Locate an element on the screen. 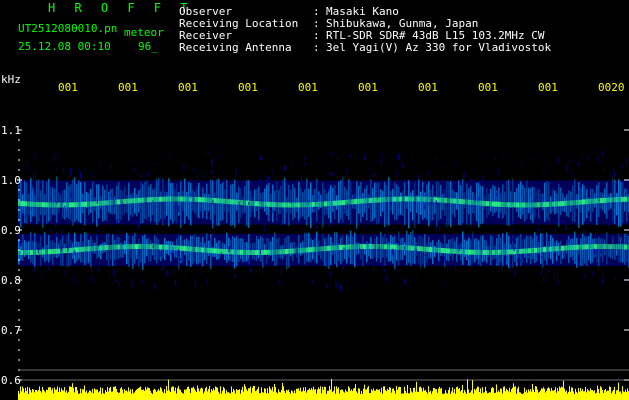  y-axis-unit: kHz is located at coordinates (11, 79).